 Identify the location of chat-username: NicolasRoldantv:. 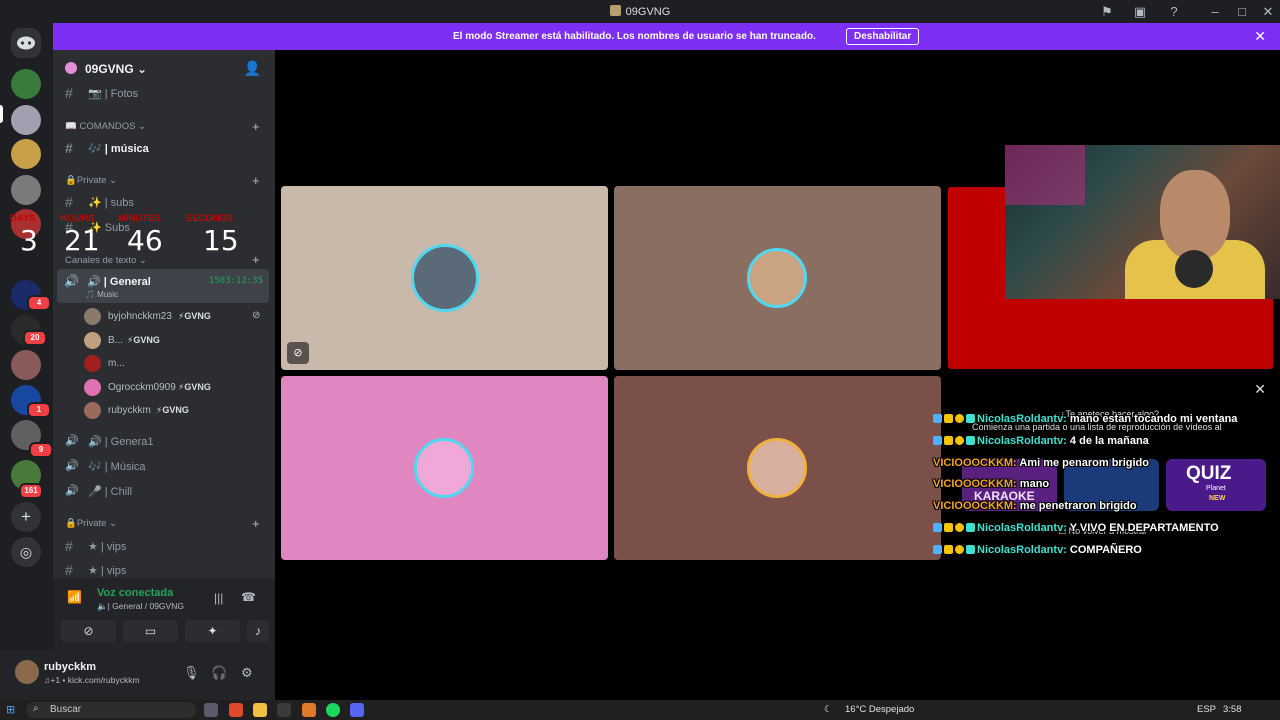
(1022, 419).